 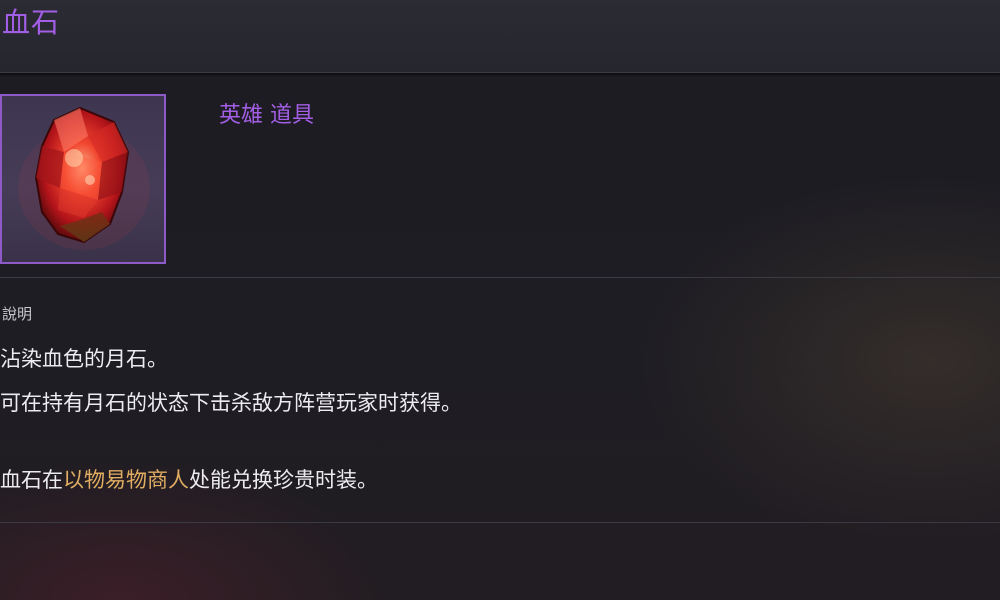 What do you see at coordinates (500, 36) in the screenshot?
I see `title-bar: 血石` at bounding box center [500, 36].